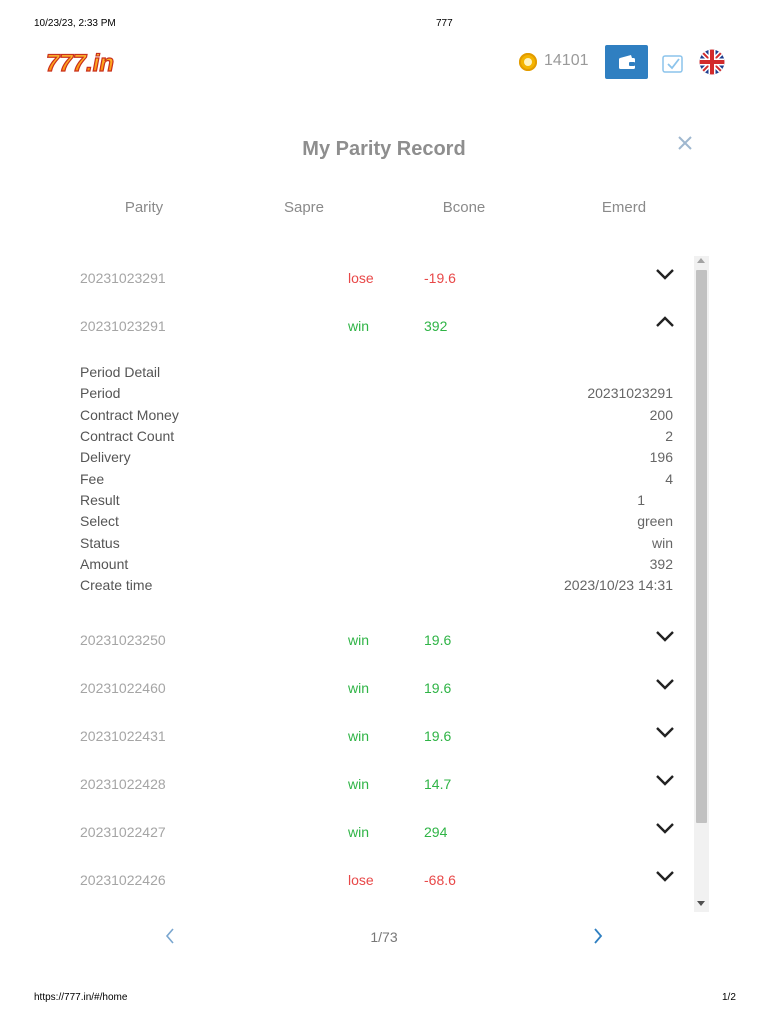  Describe the element at coordinates (123, 640) in the screenshot. I see `record-period: 20231023250` at that location.